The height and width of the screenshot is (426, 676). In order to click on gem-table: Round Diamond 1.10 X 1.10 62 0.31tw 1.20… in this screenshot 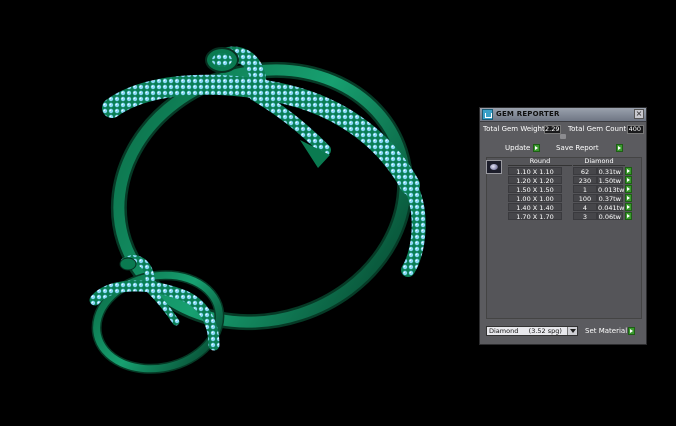, I will do `click(560, 192)`.